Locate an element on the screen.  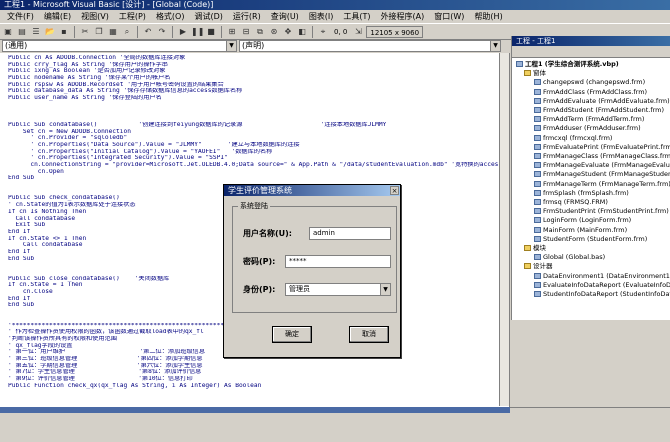
end-icon: ■ is located at coordinates (211, 32).